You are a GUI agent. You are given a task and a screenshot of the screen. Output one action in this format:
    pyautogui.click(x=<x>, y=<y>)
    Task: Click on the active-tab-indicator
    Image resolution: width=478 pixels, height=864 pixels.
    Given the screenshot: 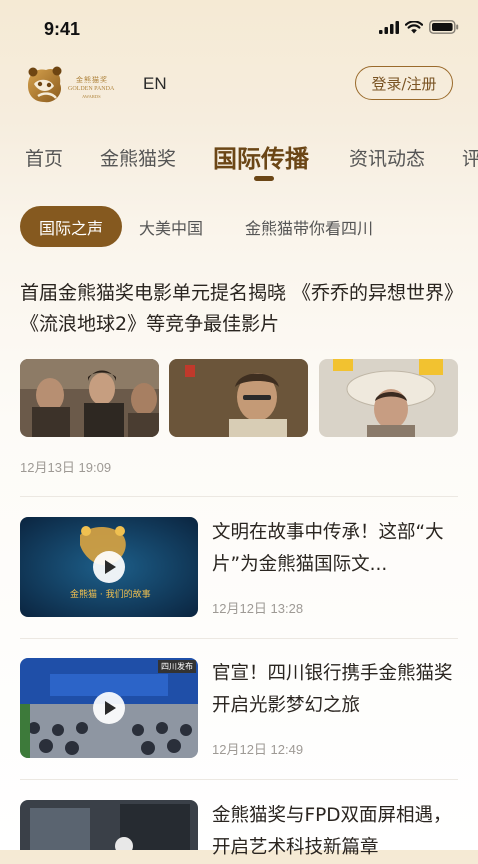 What is the action you would take?
    pyautogui.click(x=264, y=178)
    